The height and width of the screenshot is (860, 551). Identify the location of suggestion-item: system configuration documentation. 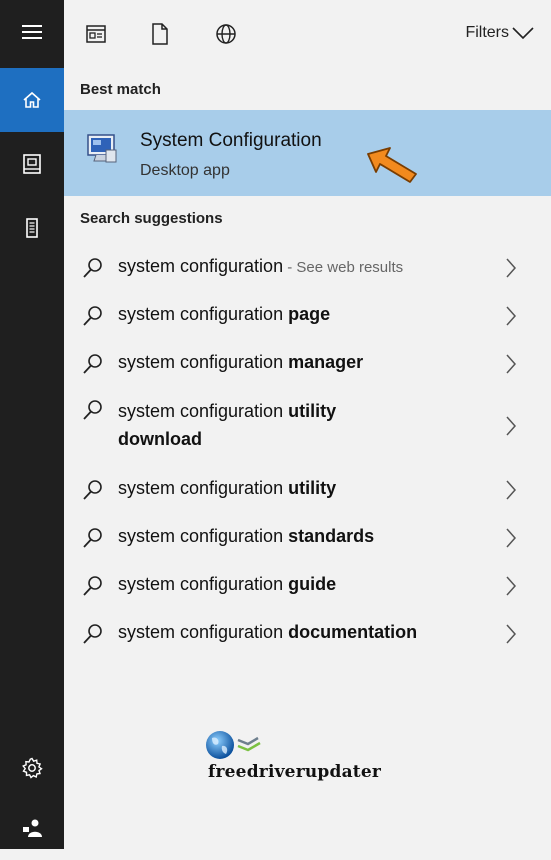
(307, 633).